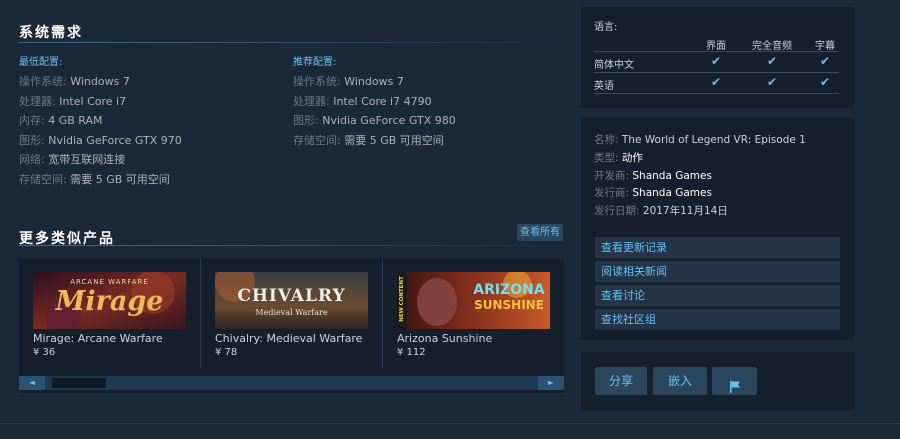  Describe the element at coordinates (362, 101) in the screenshot. I see `sysreq-rec-row: 处理器: Intel Core i7 4790` at that location.